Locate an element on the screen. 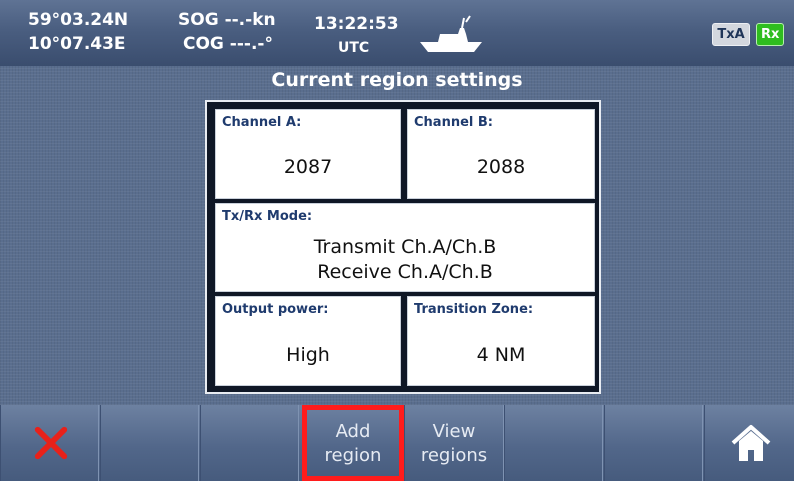 The width and height of the screenshot is (794, 481). home-icon is located at coordinates (751, 443).